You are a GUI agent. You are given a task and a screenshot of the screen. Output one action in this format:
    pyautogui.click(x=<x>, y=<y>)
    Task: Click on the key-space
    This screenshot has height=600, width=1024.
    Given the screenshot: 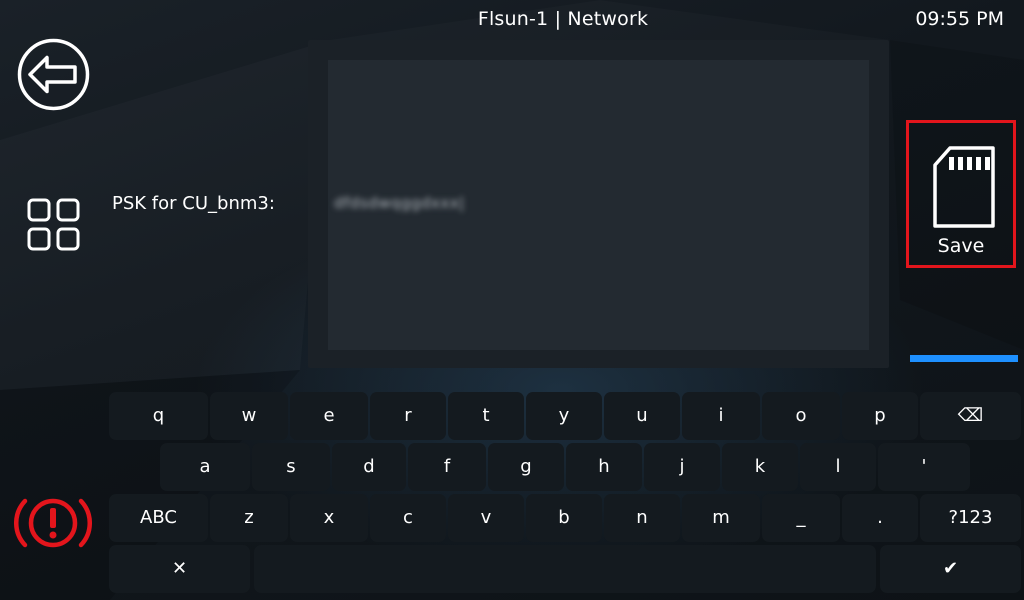 What is the action you would take?
    pyautogui.click(x=565, y=569)
    